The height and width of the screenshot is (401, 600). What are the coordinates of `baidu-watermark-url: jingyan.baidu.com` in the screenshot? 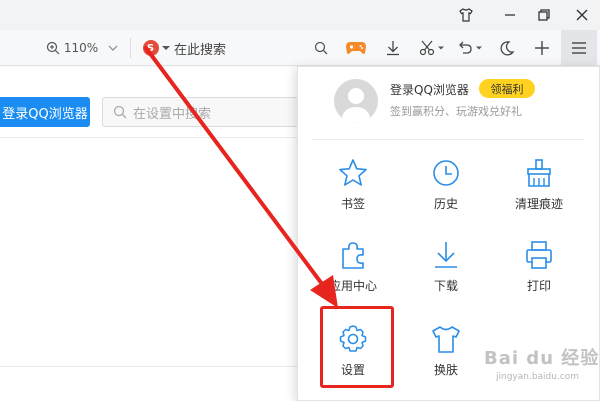 It's located at (538, 377).